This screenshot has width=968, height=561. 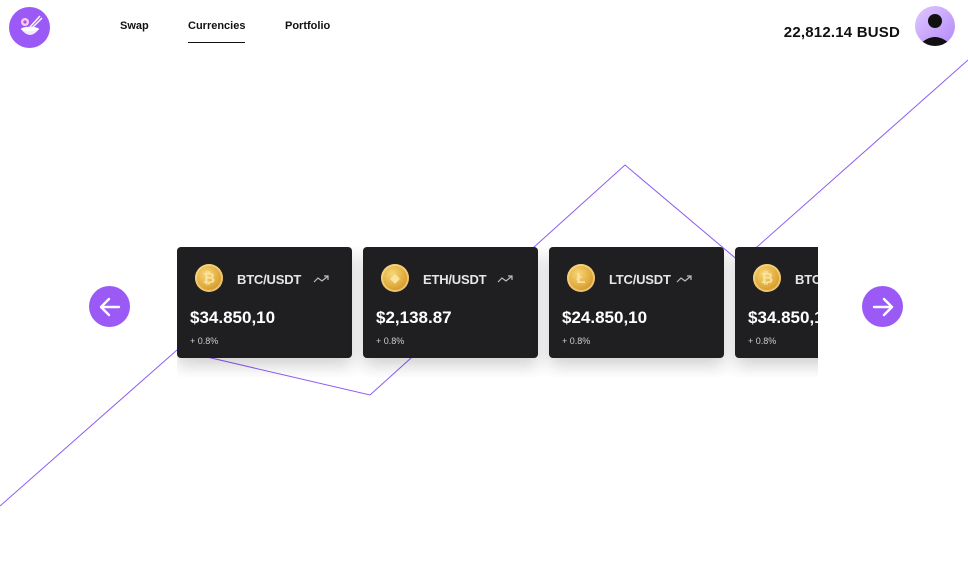 I want to click on ethereum-icon: ◆, so click(x=395, y=278).